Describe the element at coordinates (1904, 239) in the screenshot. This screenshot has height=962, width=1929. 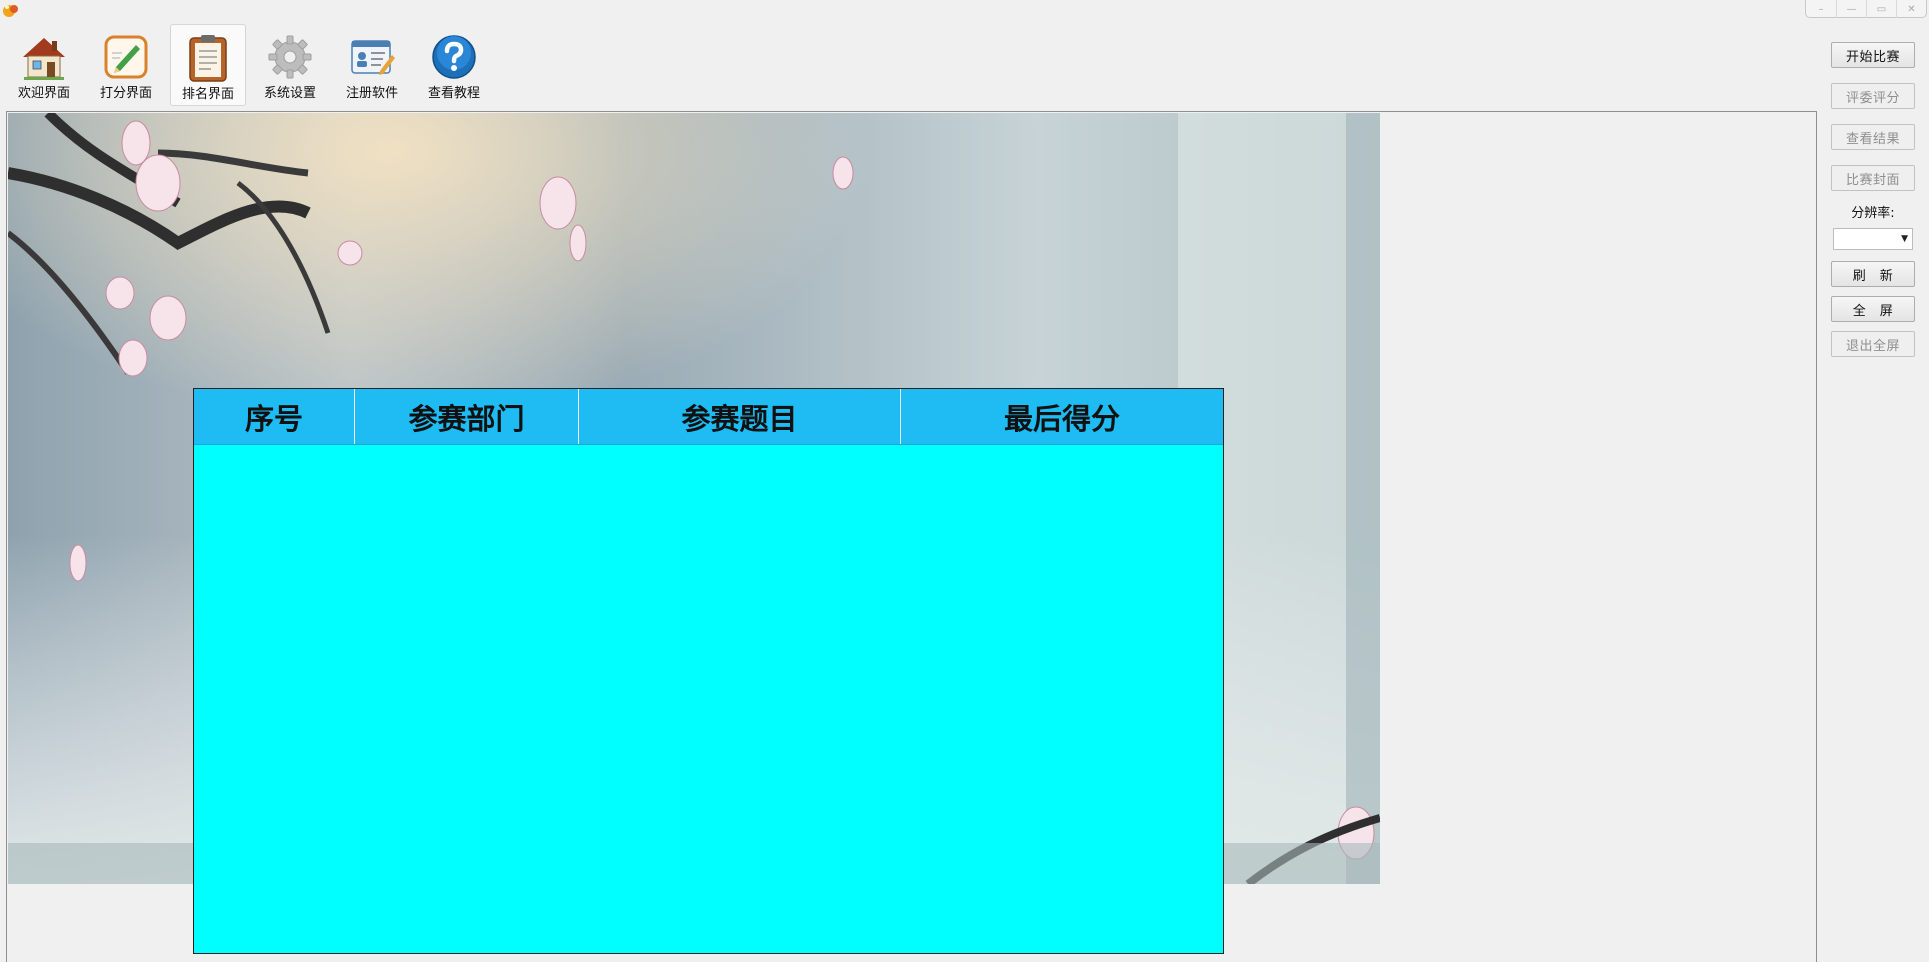
I see `chevron-down-icon: ▼` at that location.